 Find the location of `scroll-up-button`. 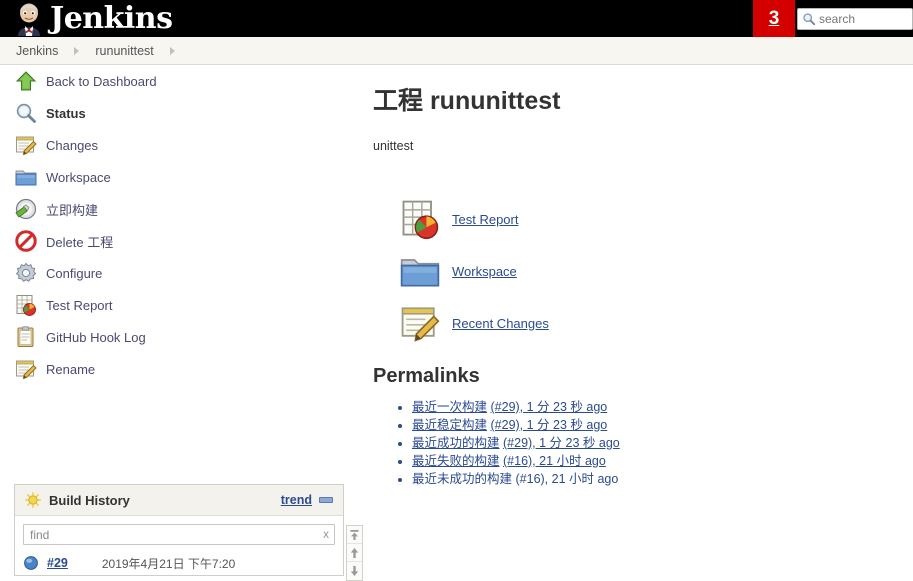

scroll-up-button is located at coordinates (354, 553).